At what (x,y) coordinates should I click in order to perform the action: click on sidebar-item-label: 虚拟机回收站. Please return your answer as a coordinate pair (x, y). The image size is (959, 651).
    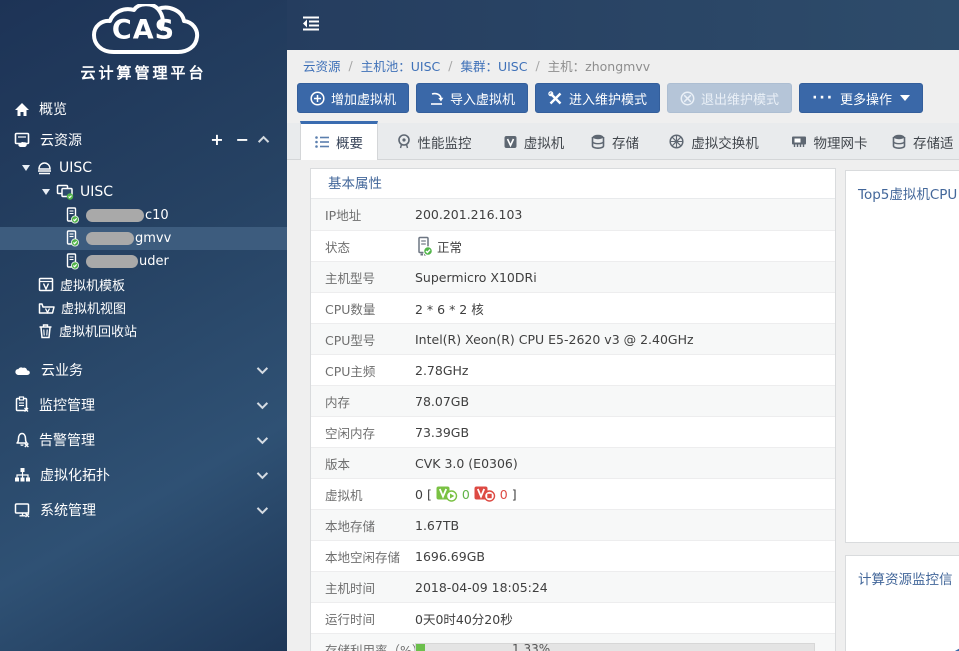
    Looking at the image, I should click on (98, 332).